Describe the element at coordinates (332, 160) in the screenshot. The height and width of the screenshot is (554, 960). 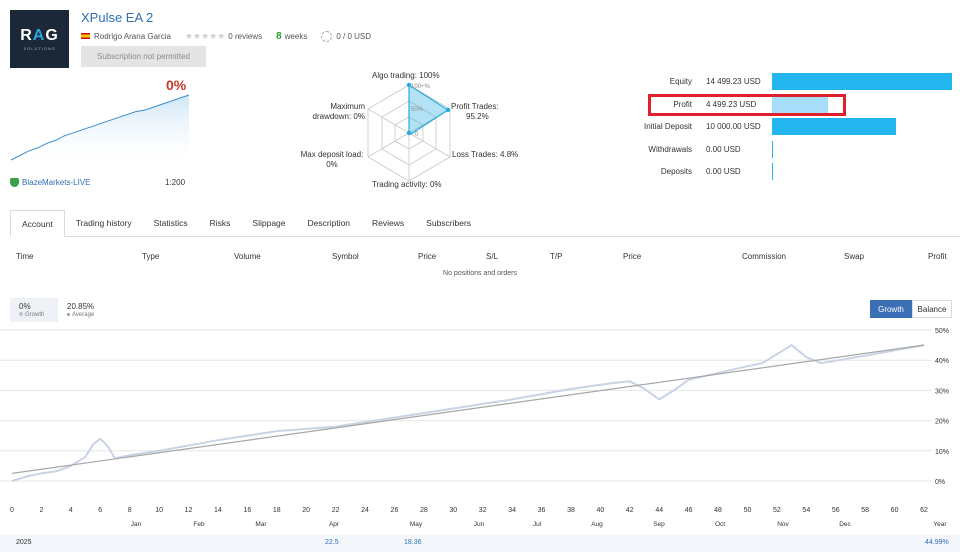
I see `radar-label-deposit-load: Max deposit load: 0%` at that location.